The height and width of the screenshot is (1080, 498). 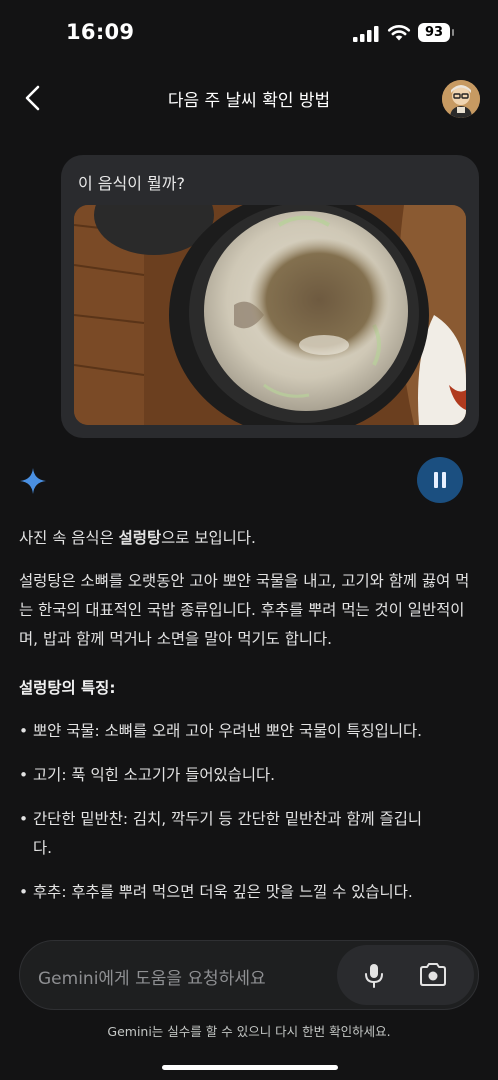 What do you see at coordinates (249, 33) in the screenshot?
I see `status-bar: 16:09 93` at bounding box center [249, 33].